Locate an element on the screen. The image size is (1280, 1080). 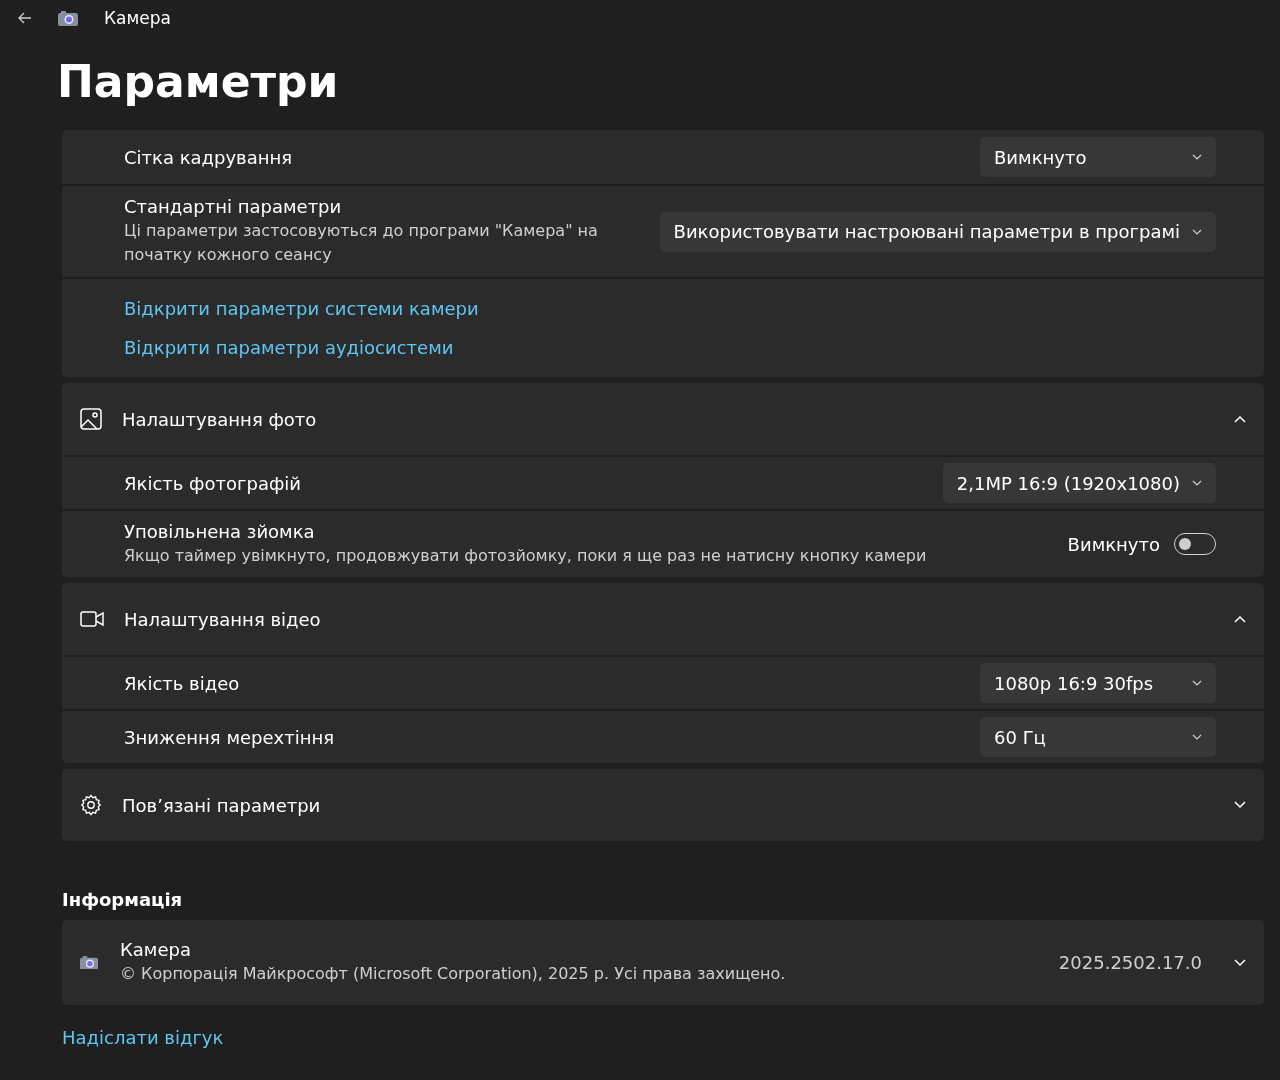
copyright-text: © Корпорація Майкрософт (Microsoft Corporation), 2025 р. Усі права захищено. is located at coordinates (453, 974).